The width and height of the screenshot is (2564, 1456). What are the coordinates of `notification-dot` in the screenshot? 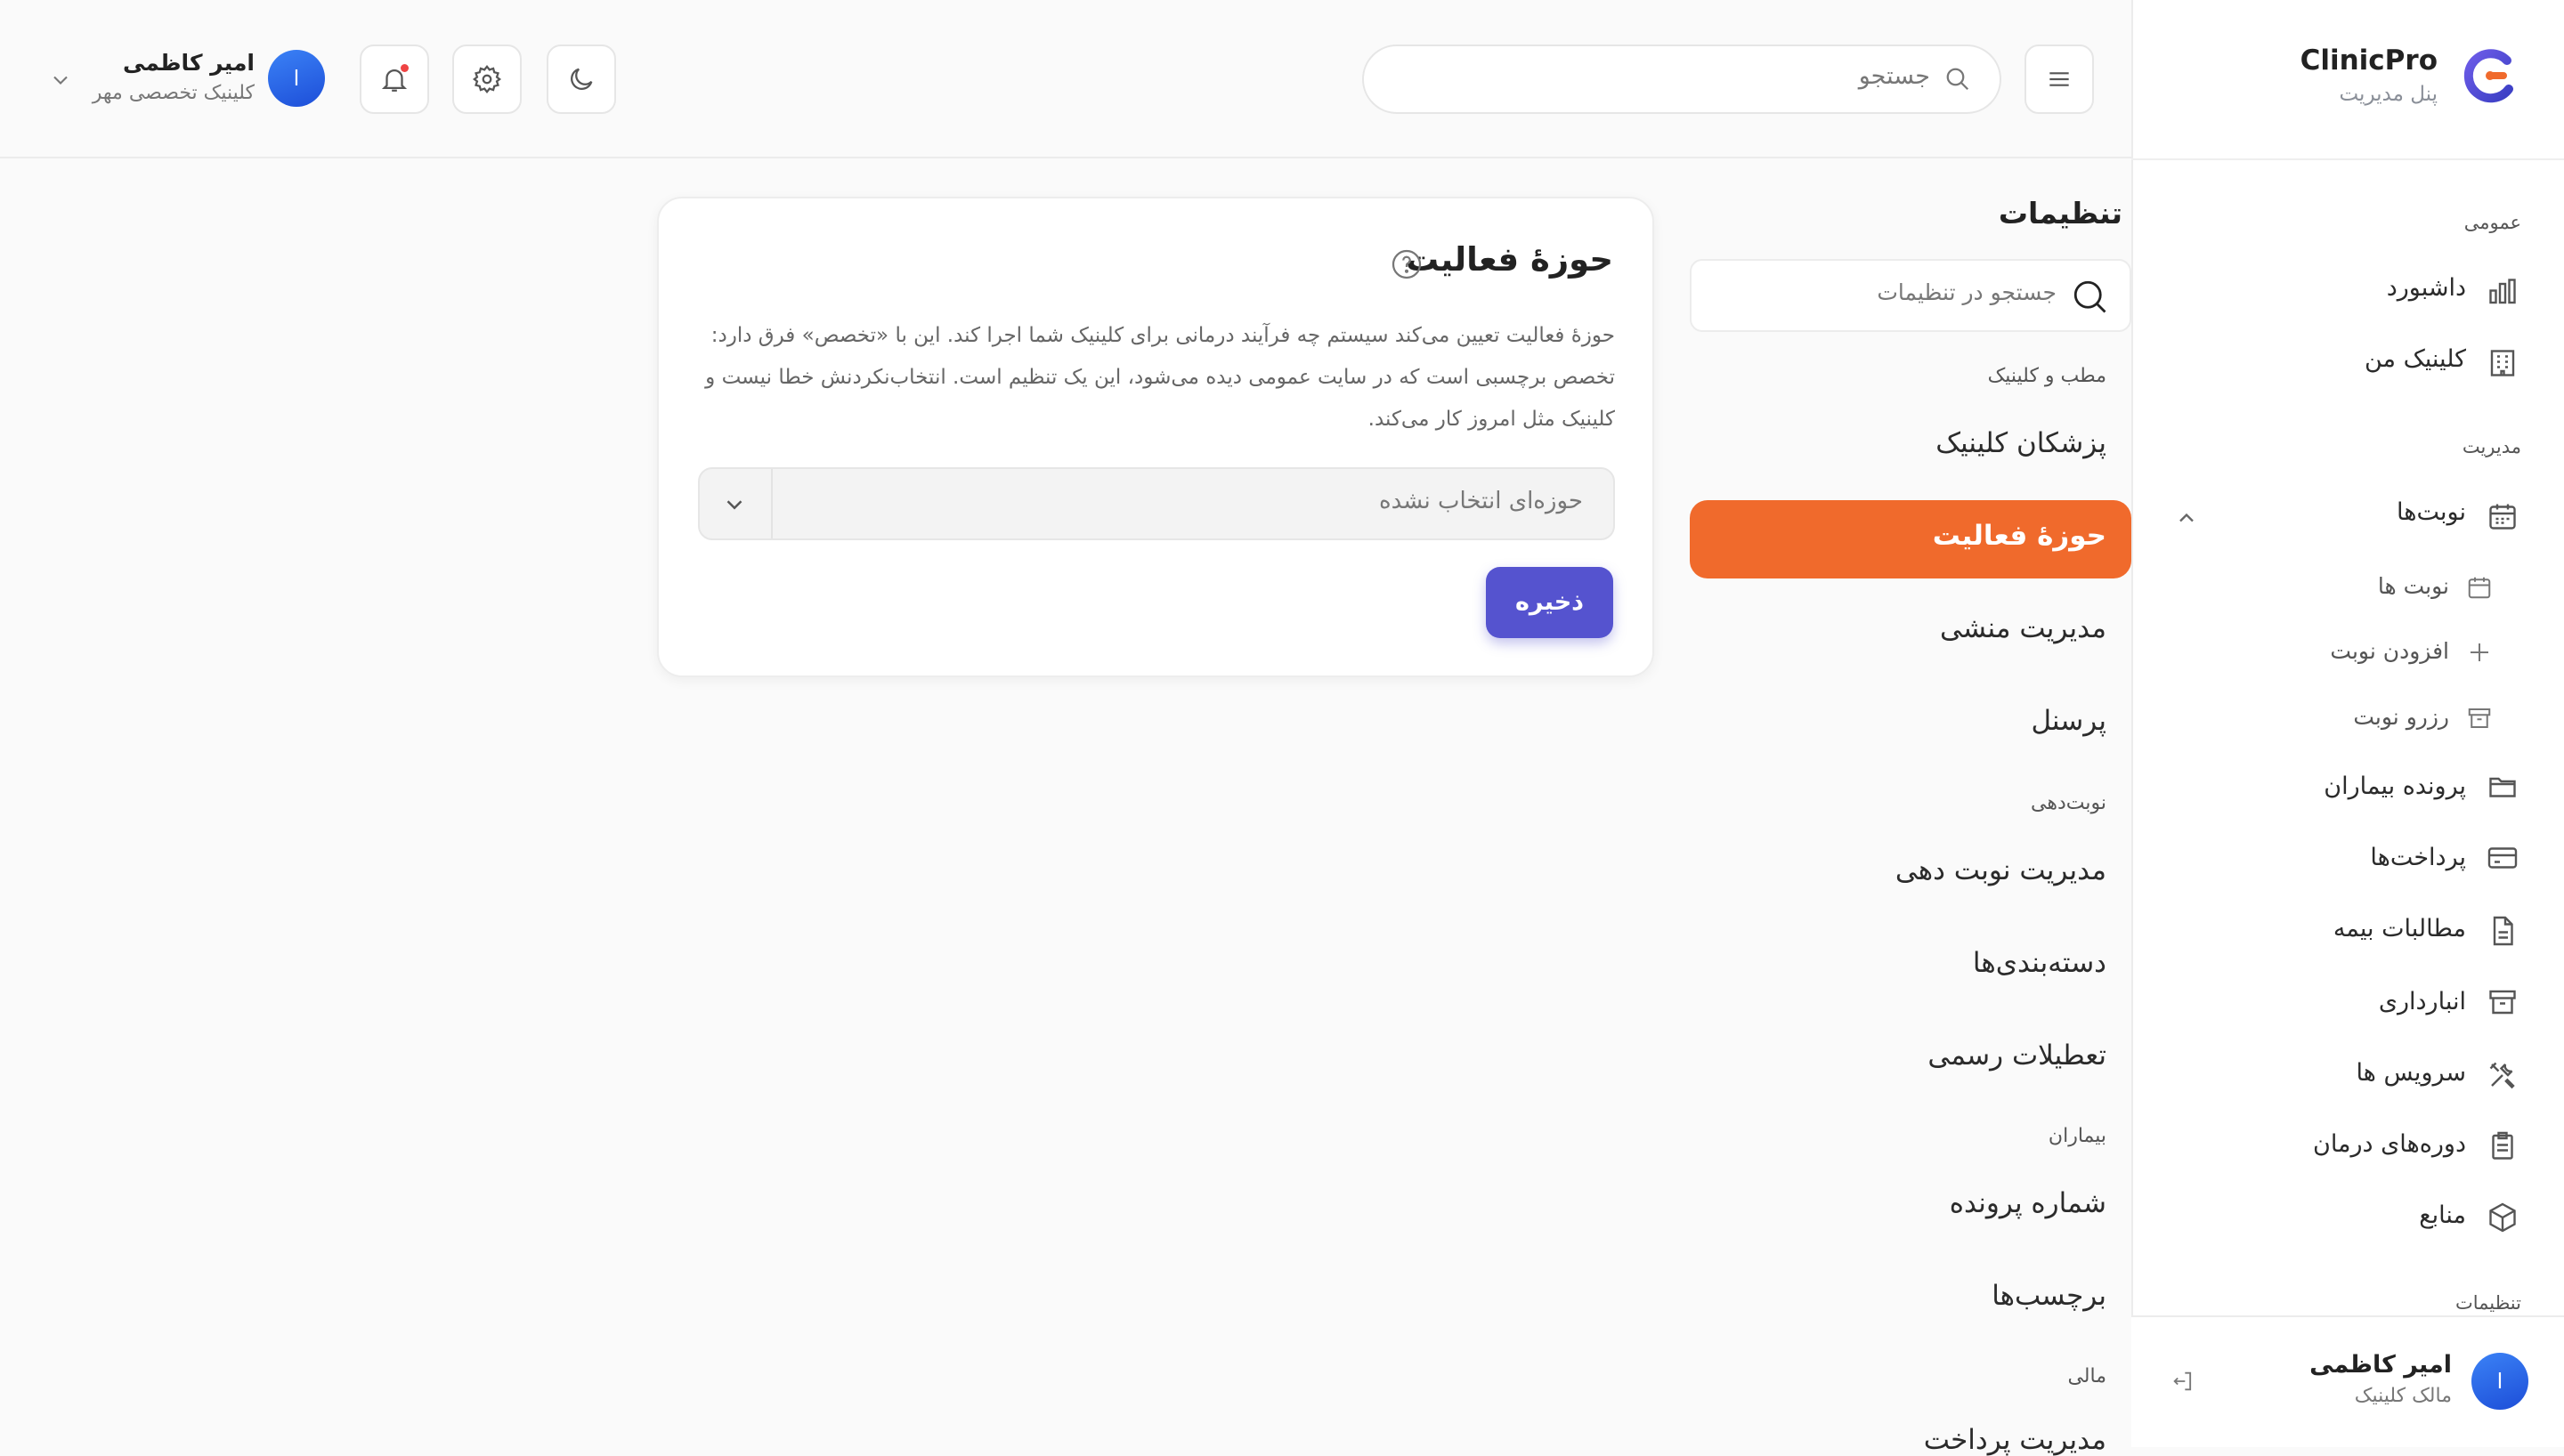 It's located at (405, 68).